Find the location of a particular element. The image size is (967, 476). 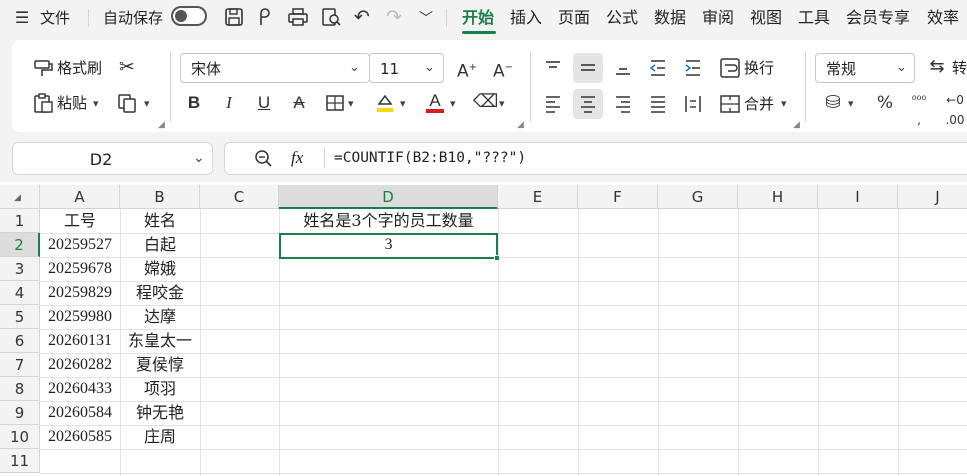

font-color-dropdown-icon: ▾ is located at coordinates (453, 103).